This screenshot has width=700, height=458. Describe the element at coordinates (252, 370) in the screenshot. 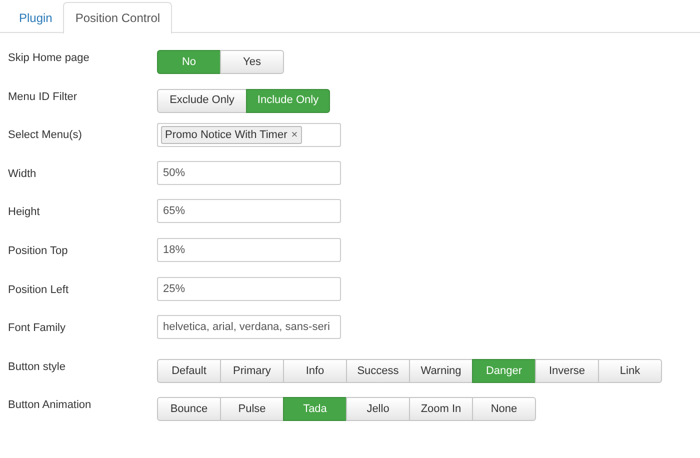

I see `option-button: Primary` at that location.